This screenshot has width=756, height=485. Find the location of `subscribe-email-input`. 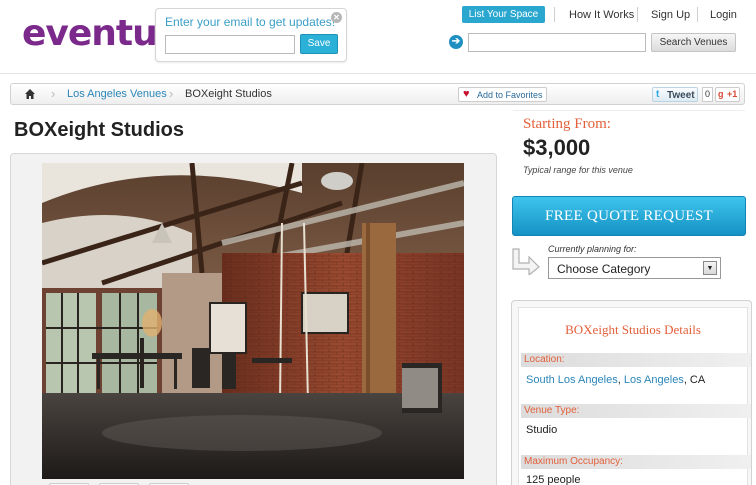

subscribe-email-input is located at coordinates (230, 44).